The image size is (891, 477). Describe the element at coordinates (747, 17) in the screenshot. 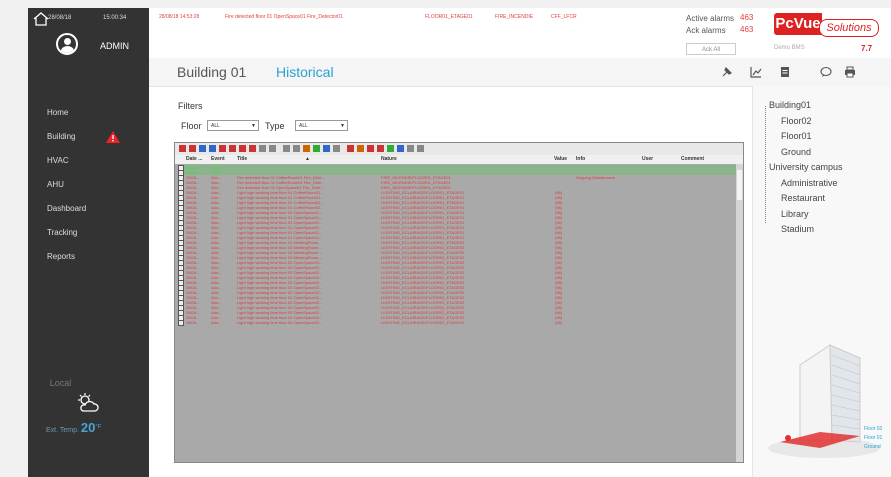

I see `active-alarms-count: 463` at that location.